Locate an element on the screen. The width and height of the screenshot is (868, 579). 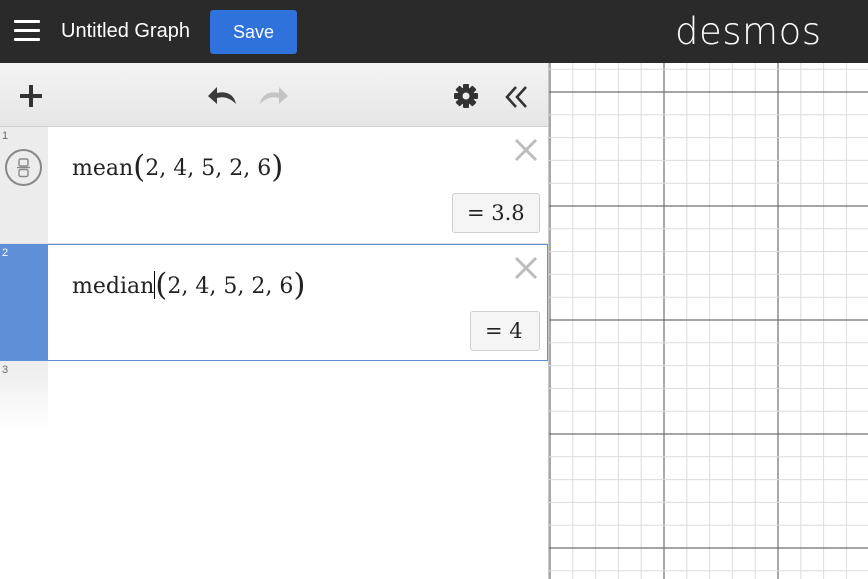
gear-icon is located at coordinates (466, 96).